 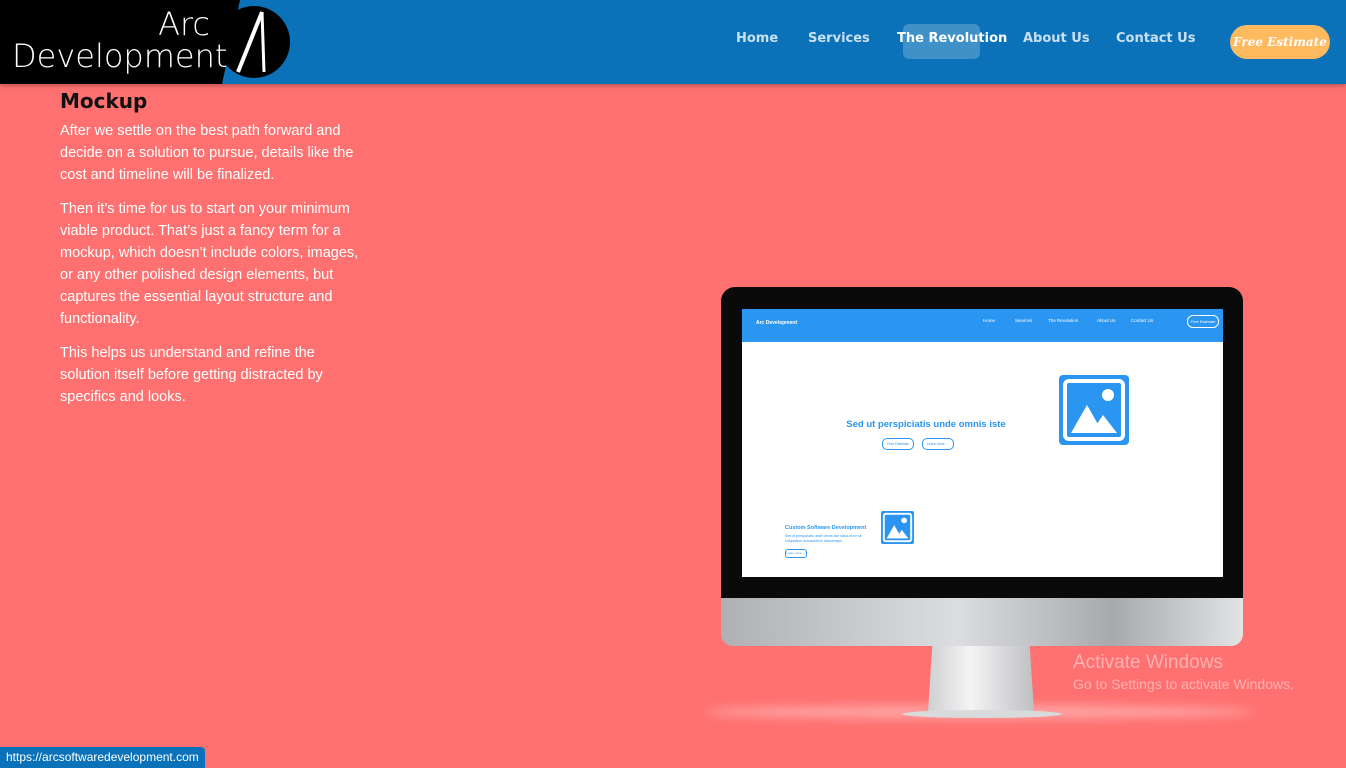 What do you see at coordinates (1056, 38) in the screenshot?
I see `tab-about-us: About Us` at bounding box center [1056, 38].